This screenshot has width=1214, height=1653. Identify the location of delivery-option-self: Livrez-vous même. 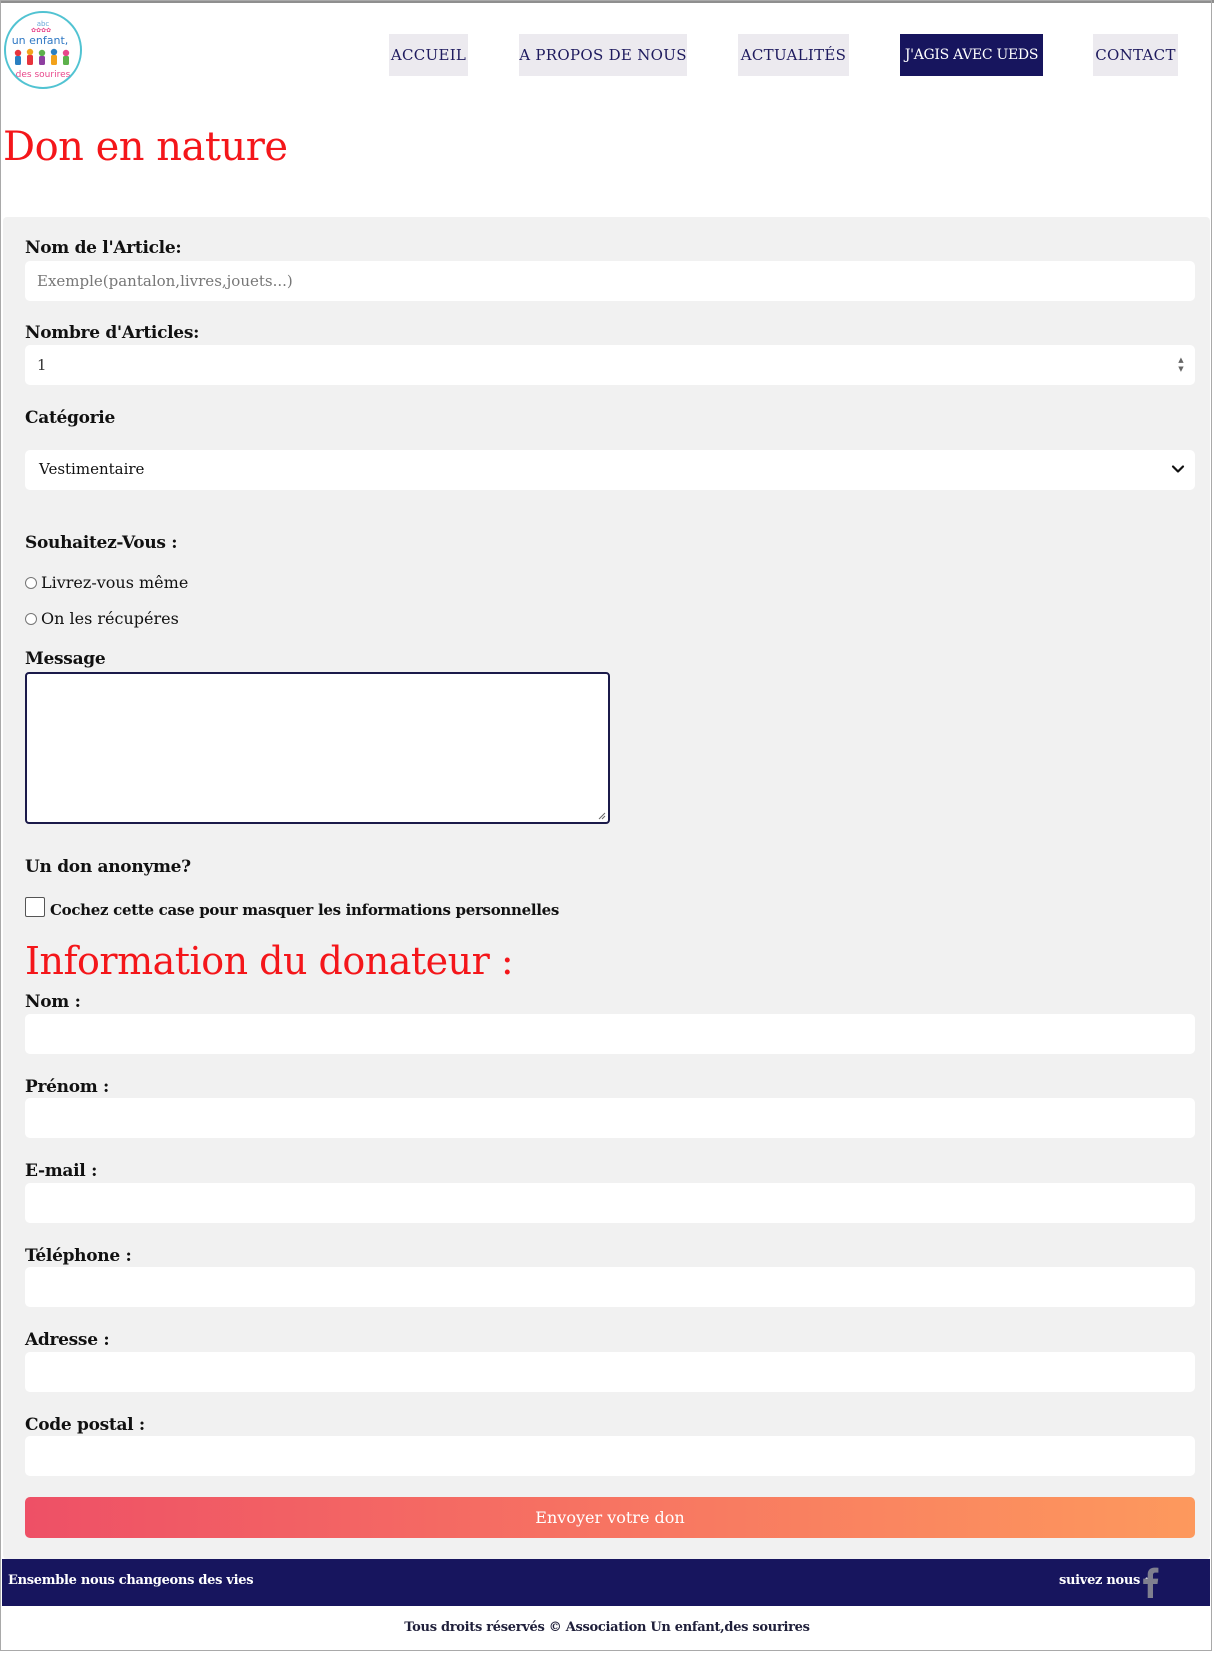
(106, 582).